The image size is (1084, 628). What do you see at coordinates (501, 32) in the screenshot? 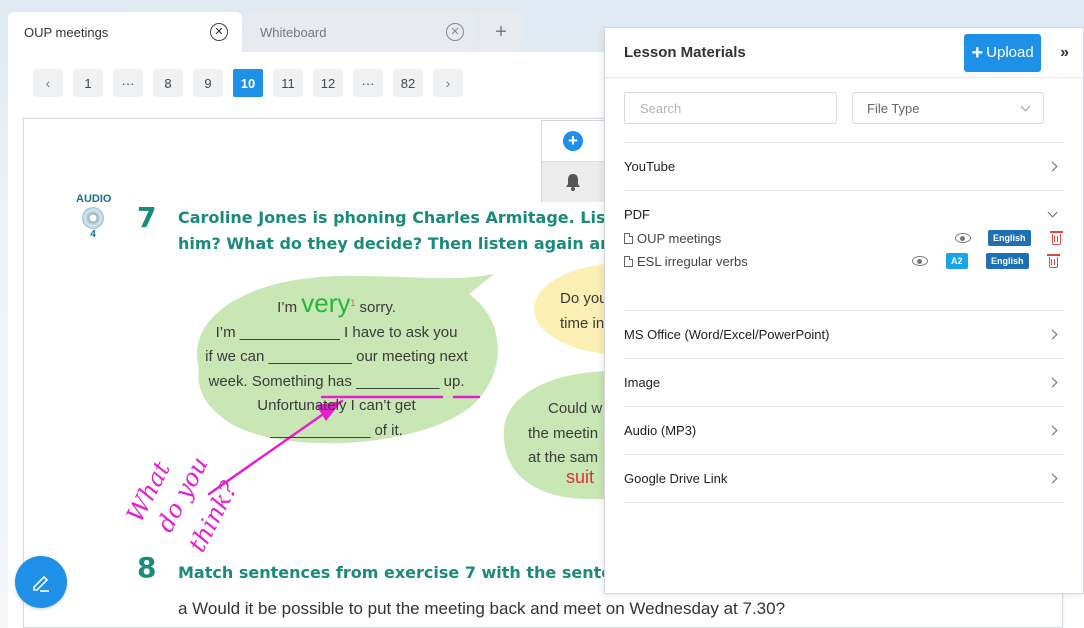
I see `add-tab-button: +` at bounding box center [501, 32].